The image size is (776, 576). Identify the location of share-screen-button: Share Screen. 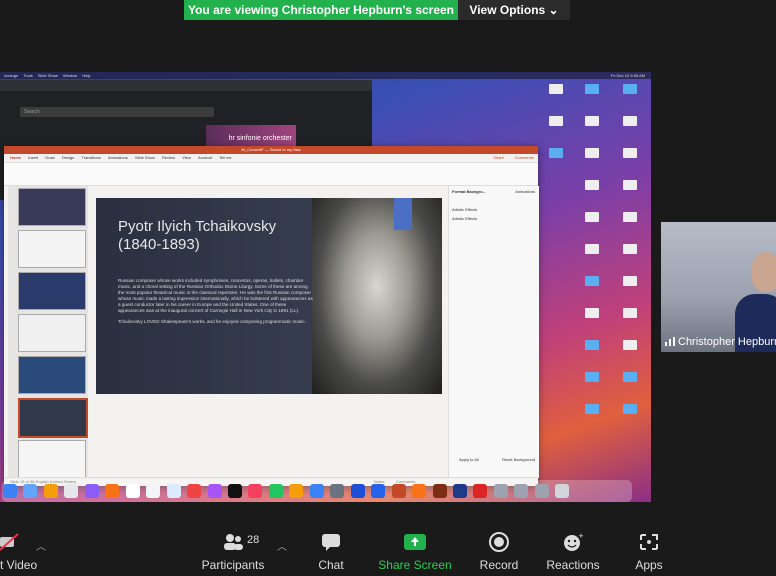
(415, 550).